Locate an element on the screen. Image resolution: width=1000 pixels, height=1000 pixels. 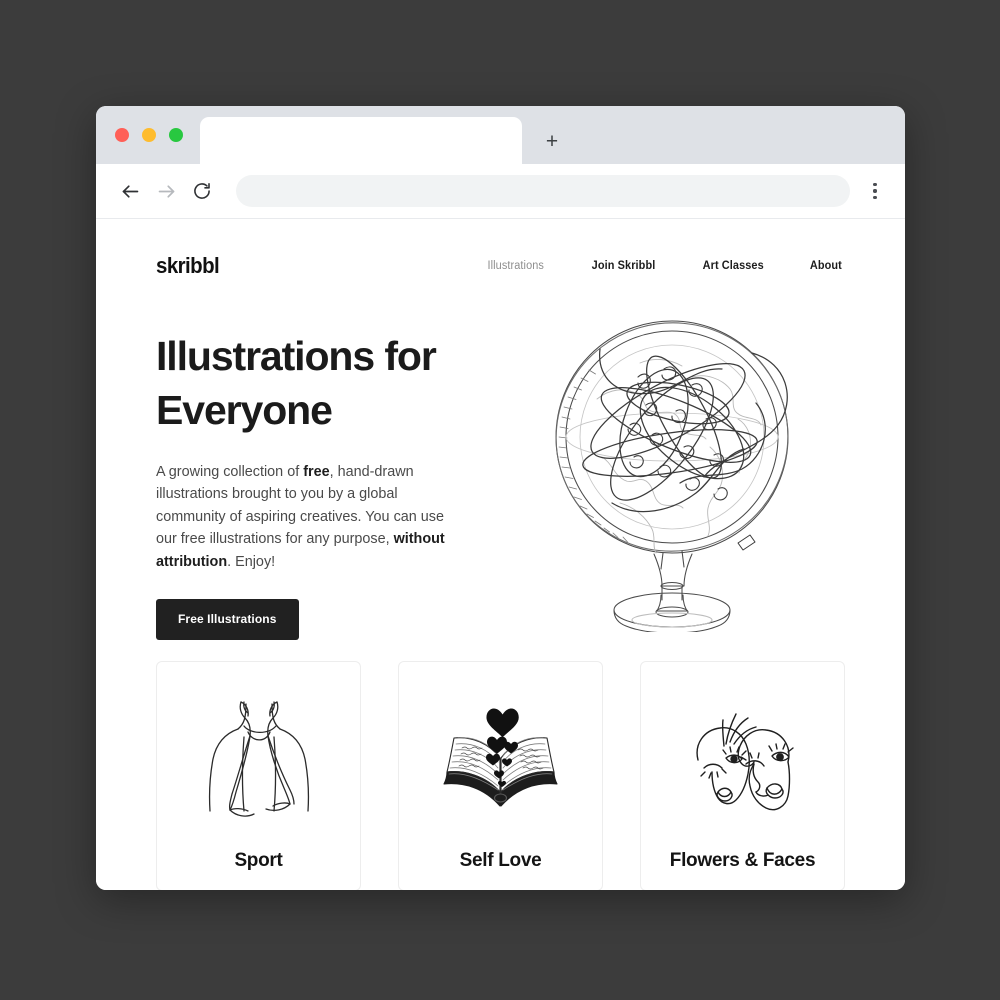
category-title: Flowers & Faces is located at coordinates (742, 860).